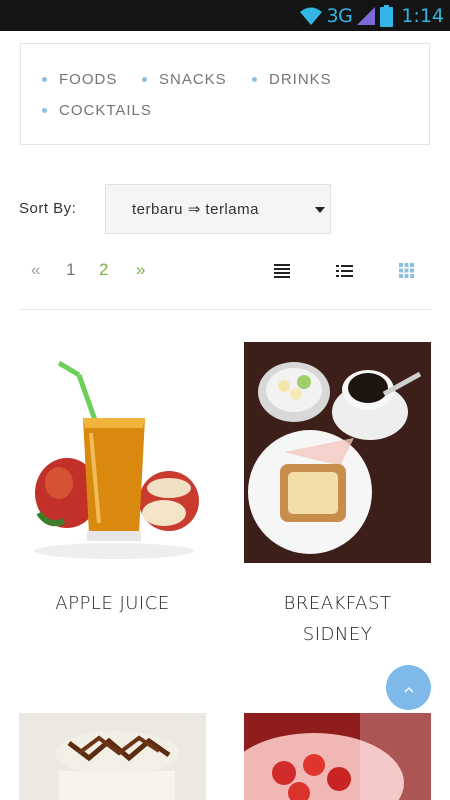 The height and width of the screenshot is (800, 450). What do you see at coordinates (344, 272) in the screenshot?
I see `list-icon` at bounding box center [344, 272].